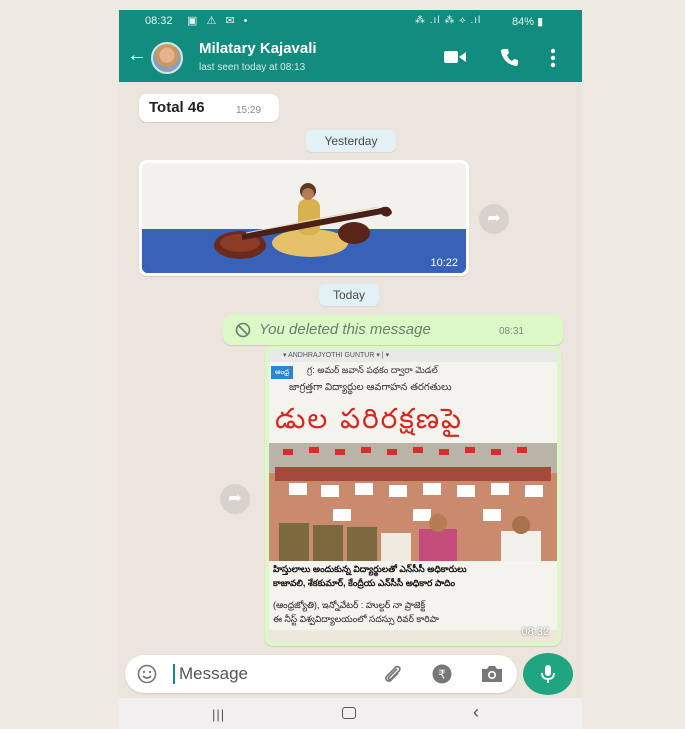 This screenshot has width=685, height=729. I want to click on system-nav-bar: ||| ‹, so click(350, 713).